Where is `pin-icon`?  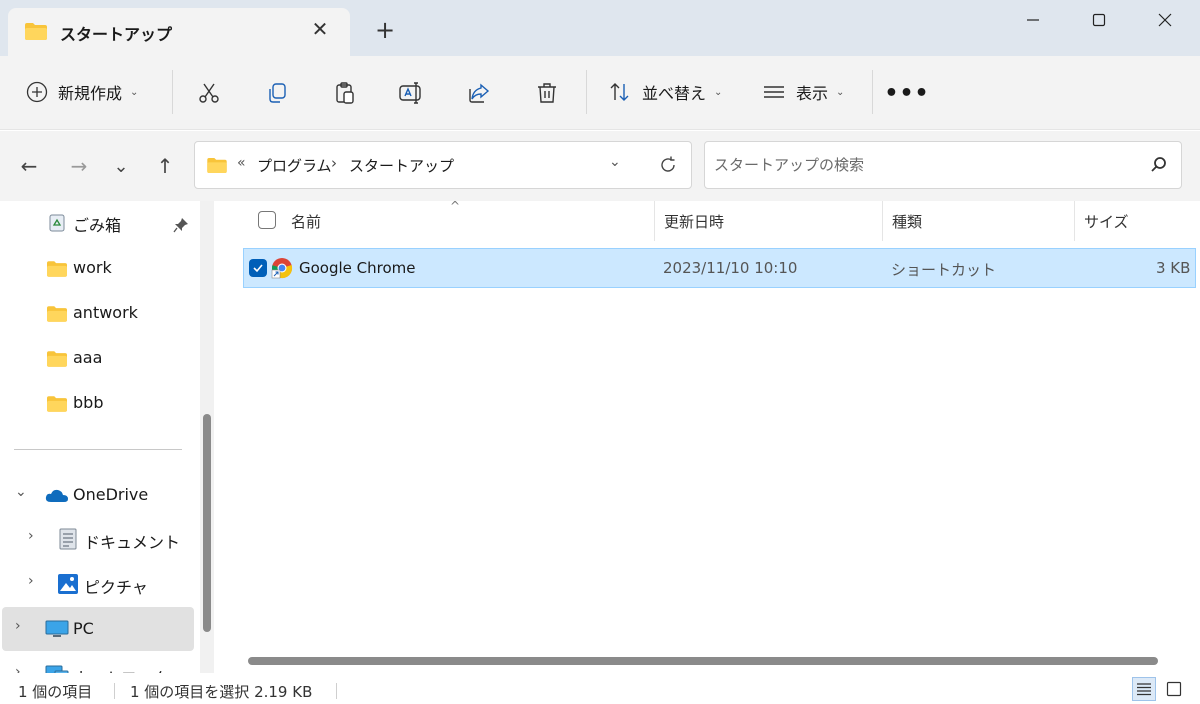 pin-icon is located at coordinates (181, 225).